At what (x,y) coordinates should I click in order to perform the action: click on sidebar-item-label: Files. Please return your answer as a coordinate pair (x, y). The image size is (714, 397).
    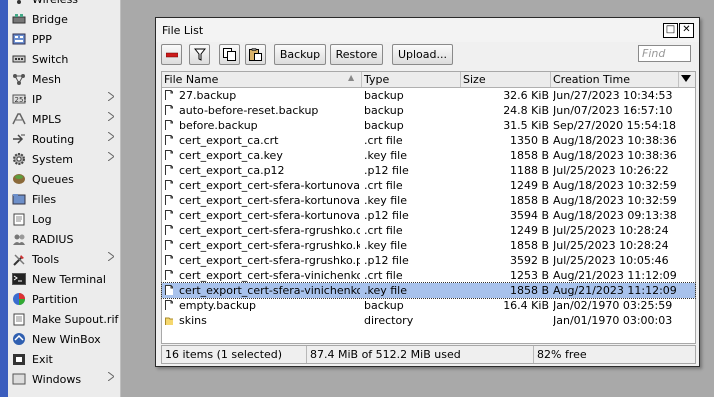
    Looking at the image, I should click on (44, 199).